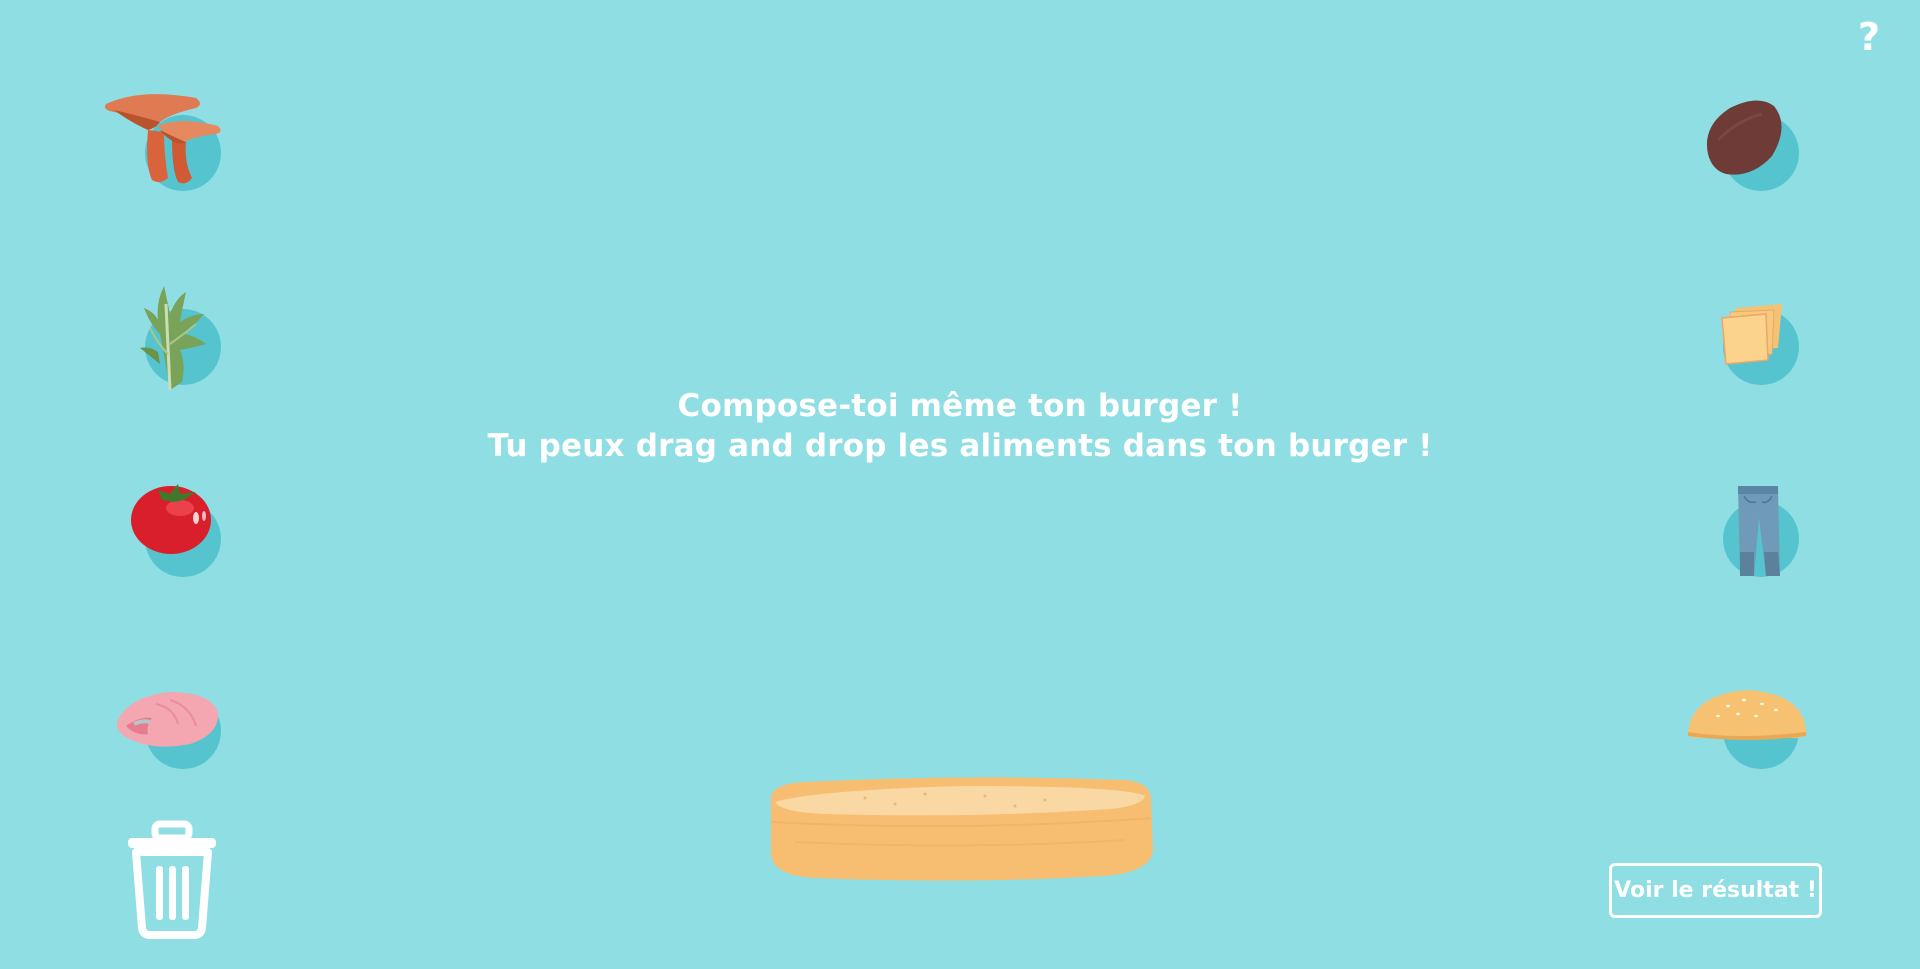  Describe the element at coordinates (1747, 715) in the screenshot. I see `top-bun-icon` at that location.